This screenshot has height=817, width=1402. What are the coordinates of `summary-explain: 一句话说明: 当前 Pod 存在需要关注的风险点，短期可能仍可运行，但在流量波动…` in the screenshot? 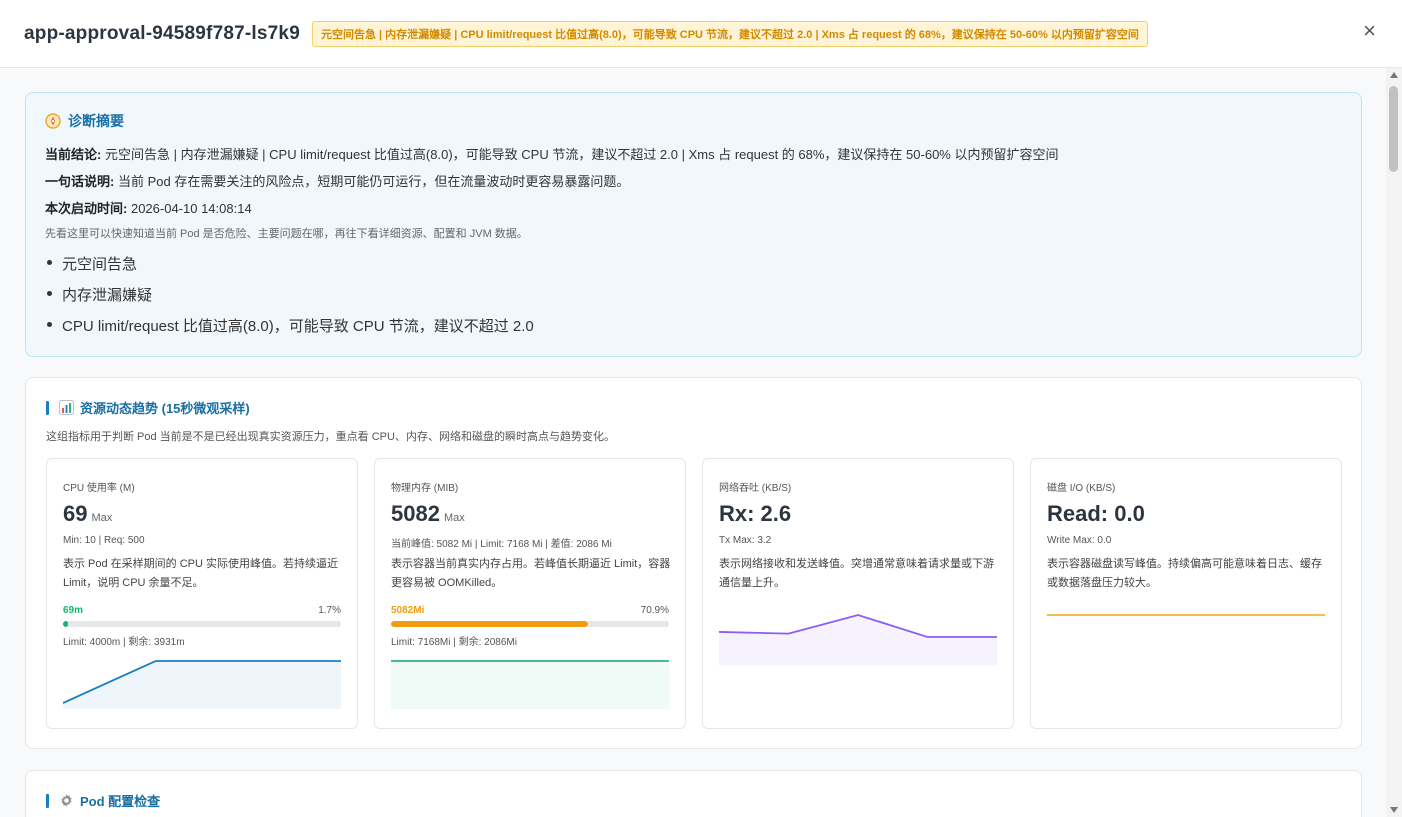 It's located at (693, 180).